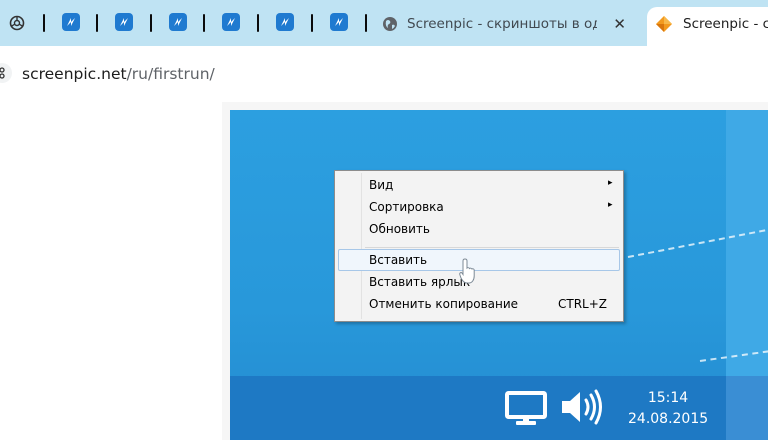 This screenshot has height=440, width=768. What do you see at coordinates (664, 24) in the screenshot?
I see `screenpic-logo-icon` at bounding box center [664, 24].